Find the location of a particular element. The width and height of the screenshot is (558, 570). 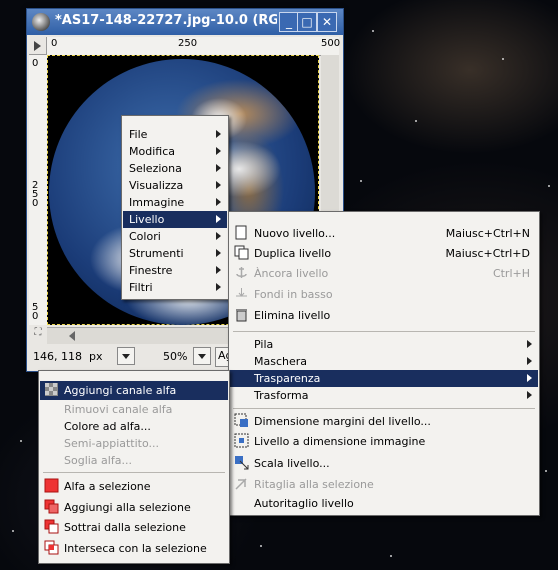

menu-triangle-button is located at coordinates (38, 46).